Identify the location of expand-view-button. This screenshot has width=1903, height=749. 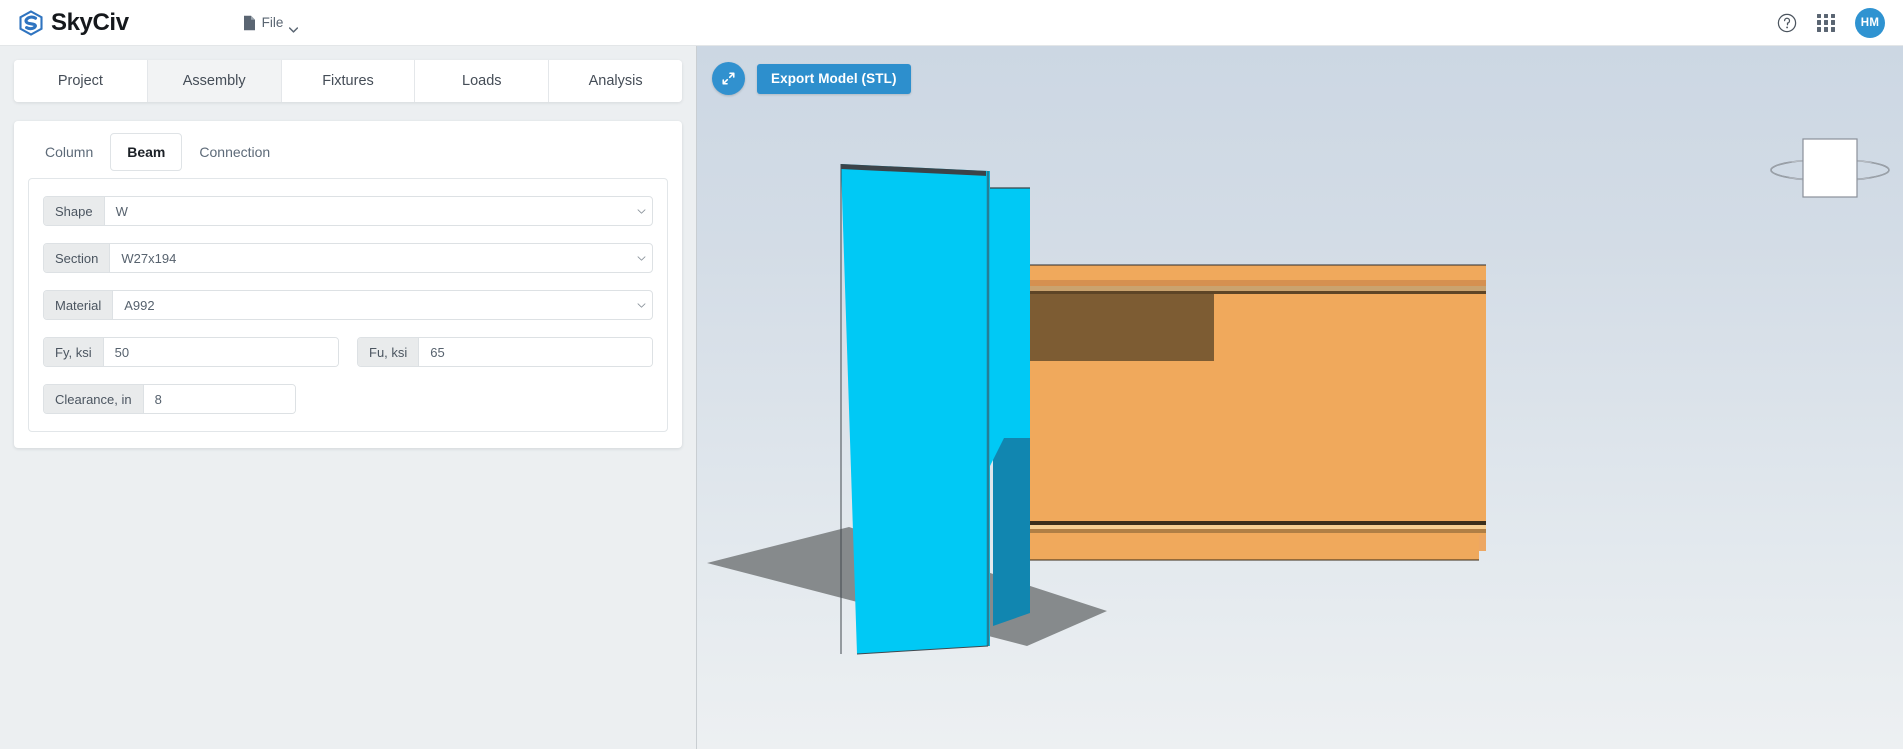
(728, 78).